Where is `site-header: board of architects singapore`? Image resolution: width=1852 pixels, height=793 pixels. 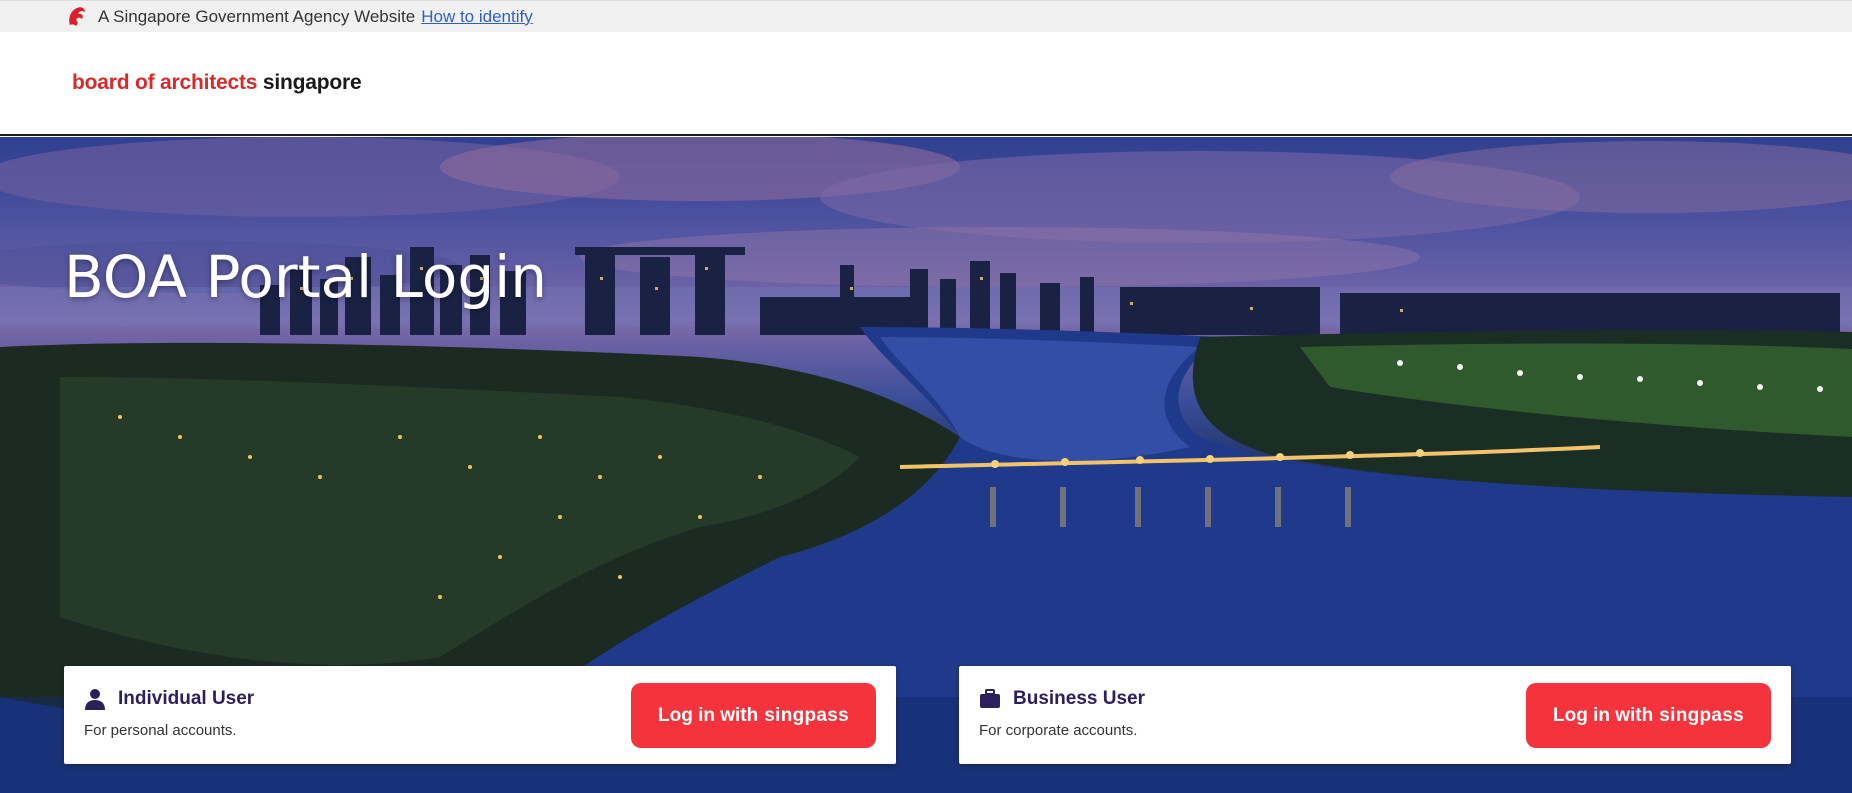
site-header: board of architects singapore is located at coordinates (926, 84).